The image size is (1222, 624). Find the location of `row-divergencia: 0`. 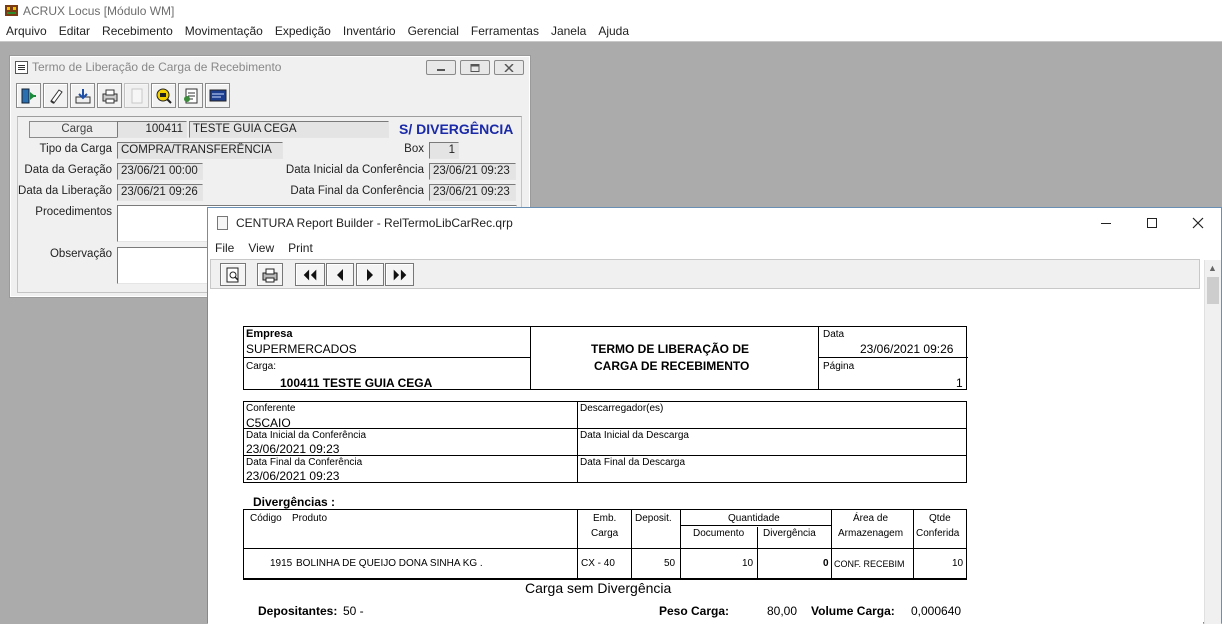

row-divergencia: 0 is located at coordinates (826, 563).